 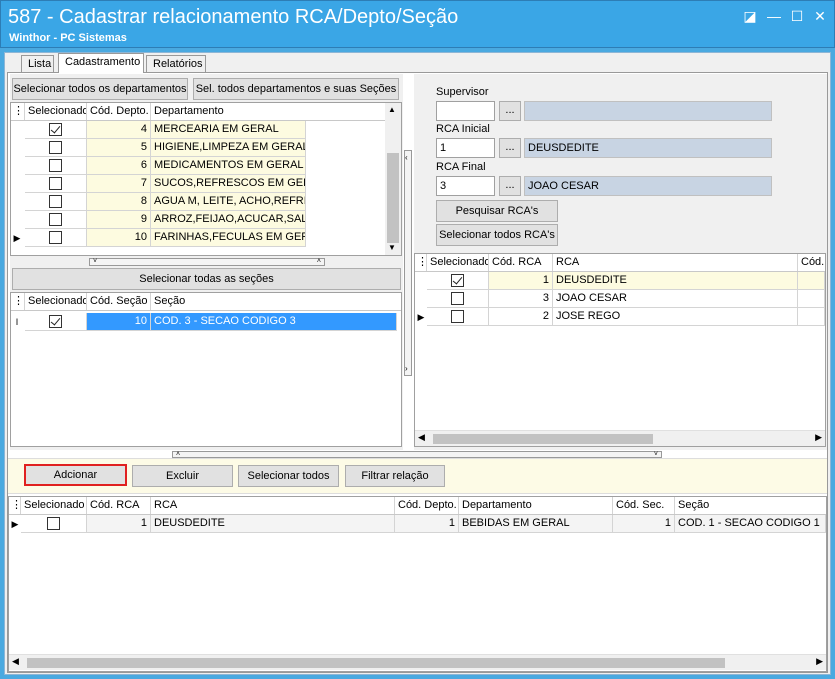 I want to click on row-indicator-icon, so click(x=17, y=166).